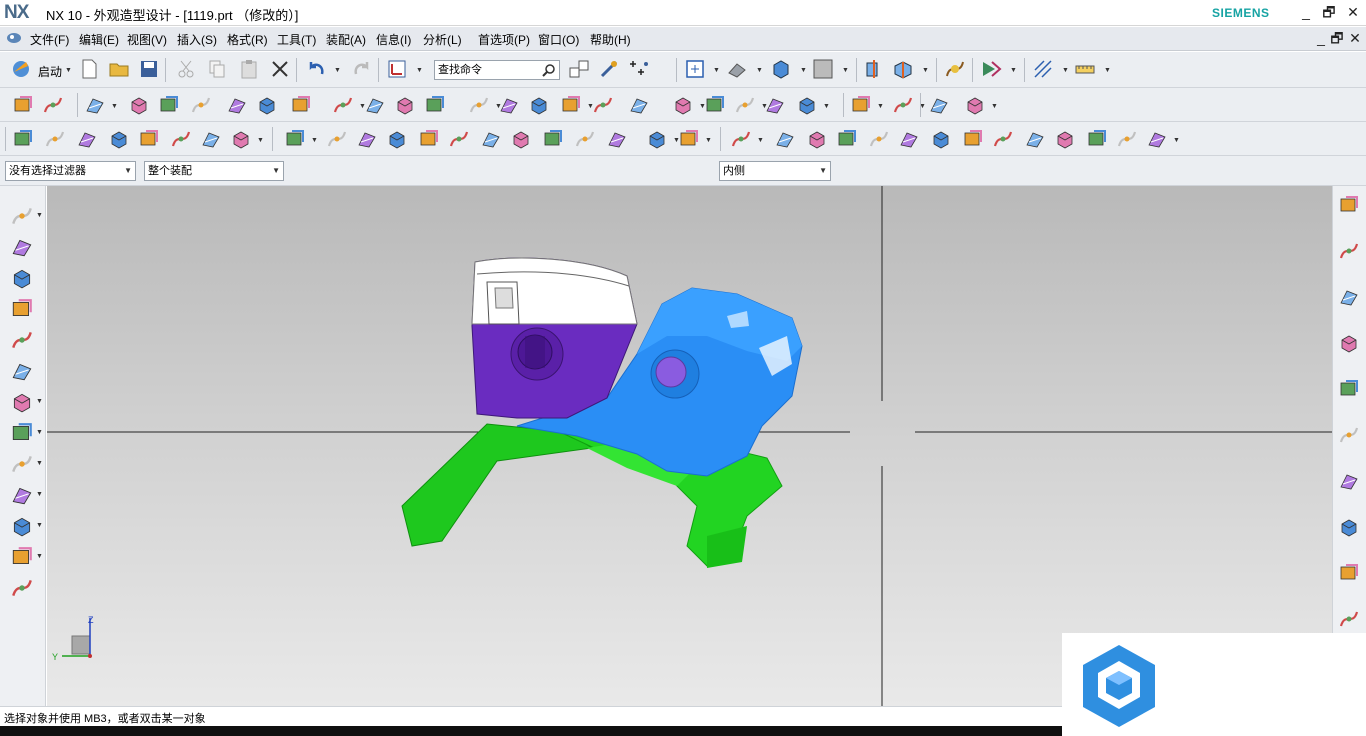 The image size is (1366, 736). I want to click on save-icon, so click(149, 69).